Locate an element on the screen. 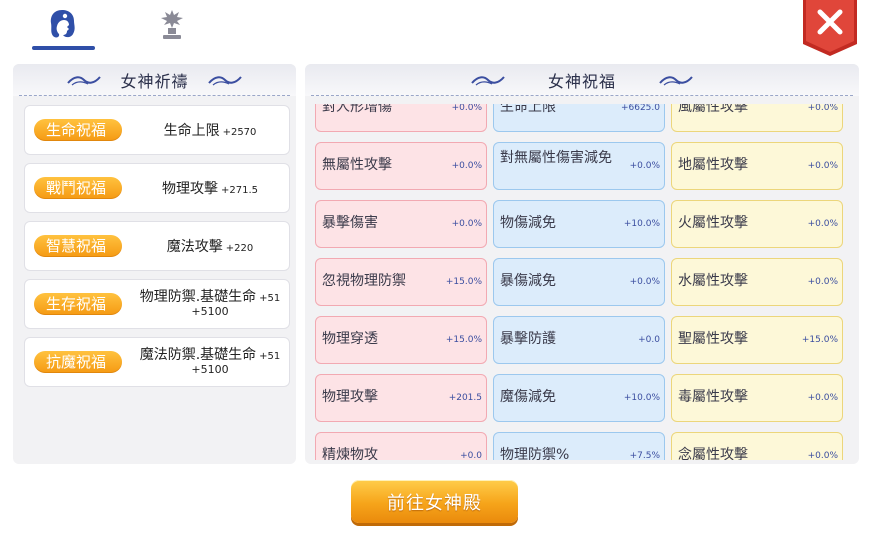 The width and height of the screenshot is (871, 540). stat-name: 物理攻擊 is located at coordinates (189, 189).